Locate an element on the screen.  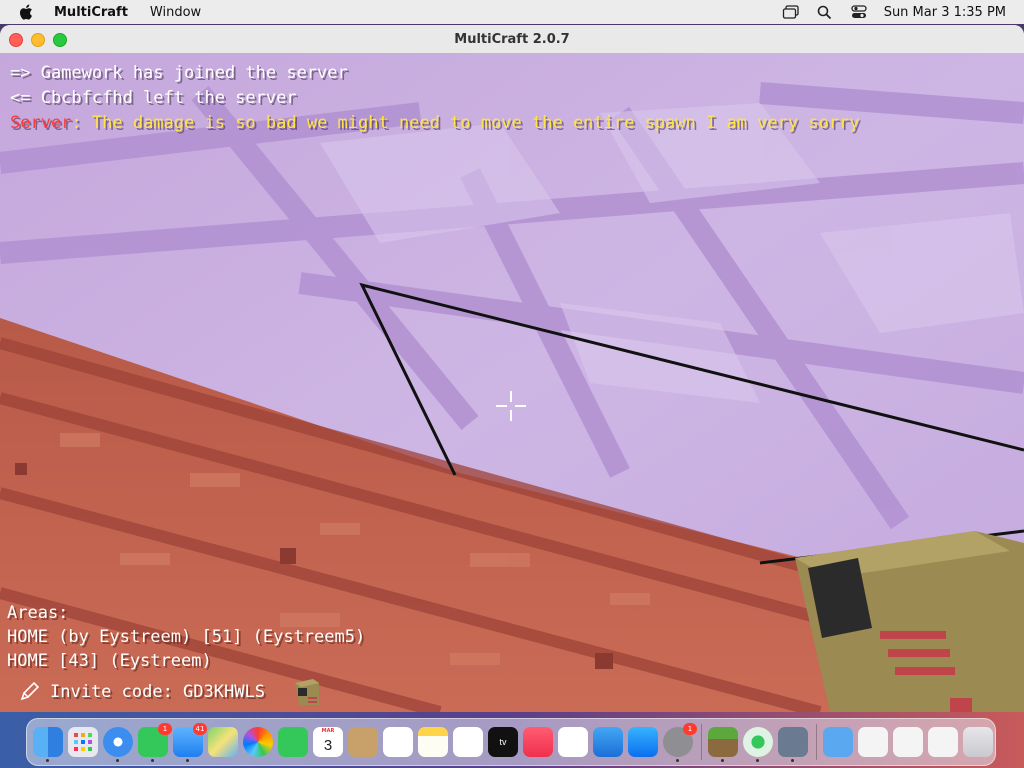
chat-server-name: Server is located at coordinates (41, 123).